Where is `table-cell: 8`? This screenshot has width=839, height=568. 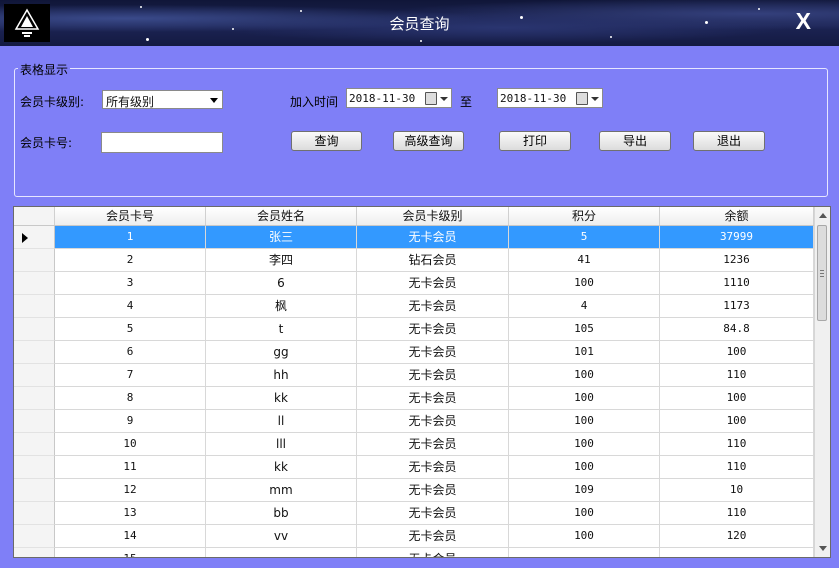 table-cell: 8 is located at coordinates (130, 398).